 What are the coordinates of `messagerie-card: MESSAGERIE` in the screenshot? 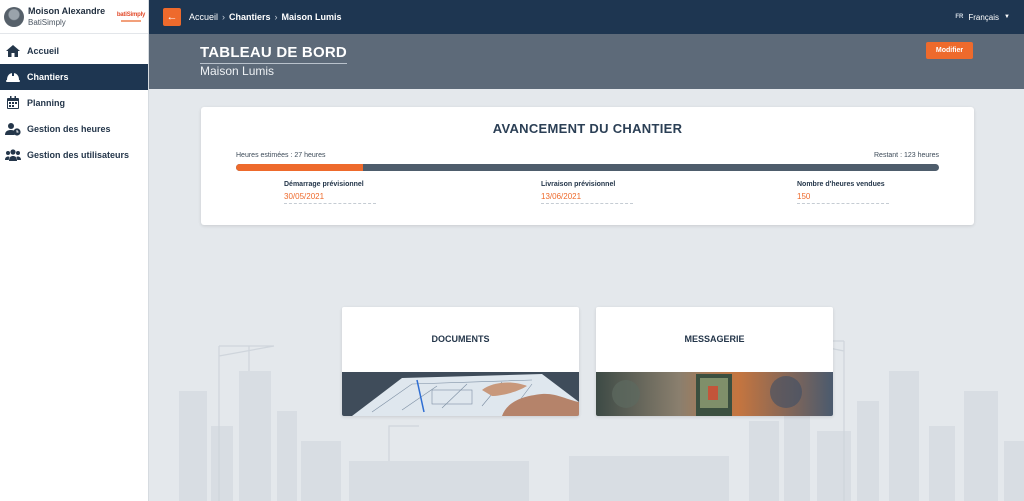 It's located at (714, 361).